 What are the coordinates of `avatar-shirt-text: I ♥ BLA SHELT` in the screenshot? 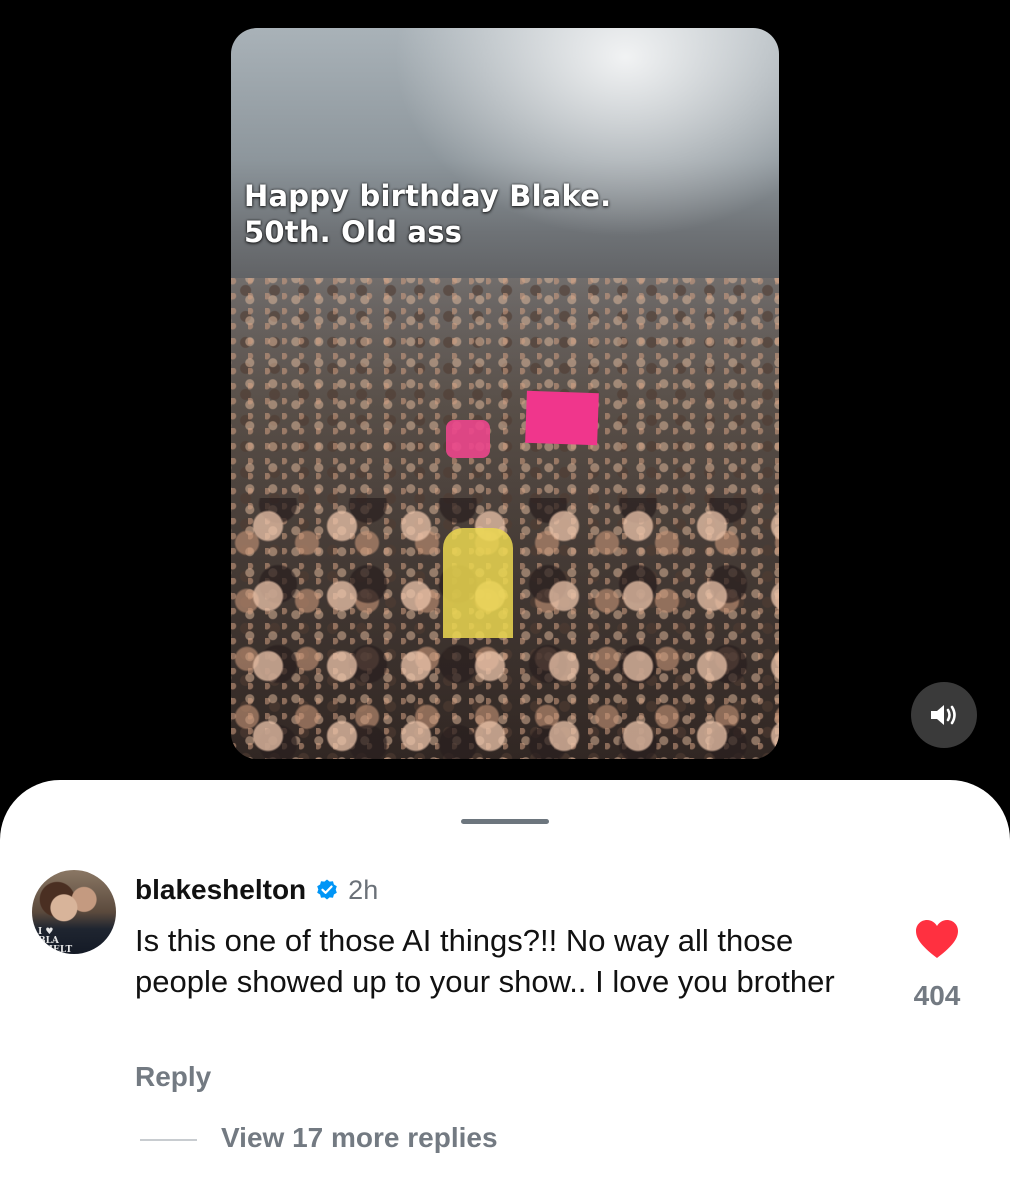 It's located at (55, 941).